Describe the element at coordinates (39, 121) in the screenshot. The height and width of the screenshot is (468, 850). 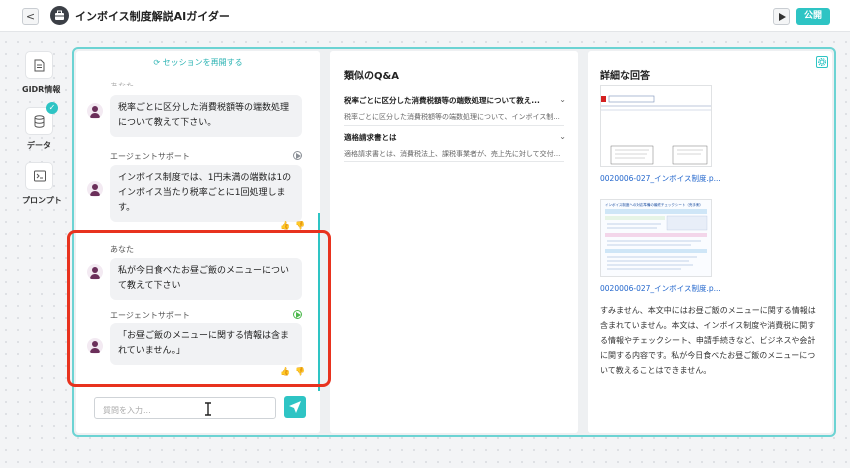
I see `database-icon` at that location.